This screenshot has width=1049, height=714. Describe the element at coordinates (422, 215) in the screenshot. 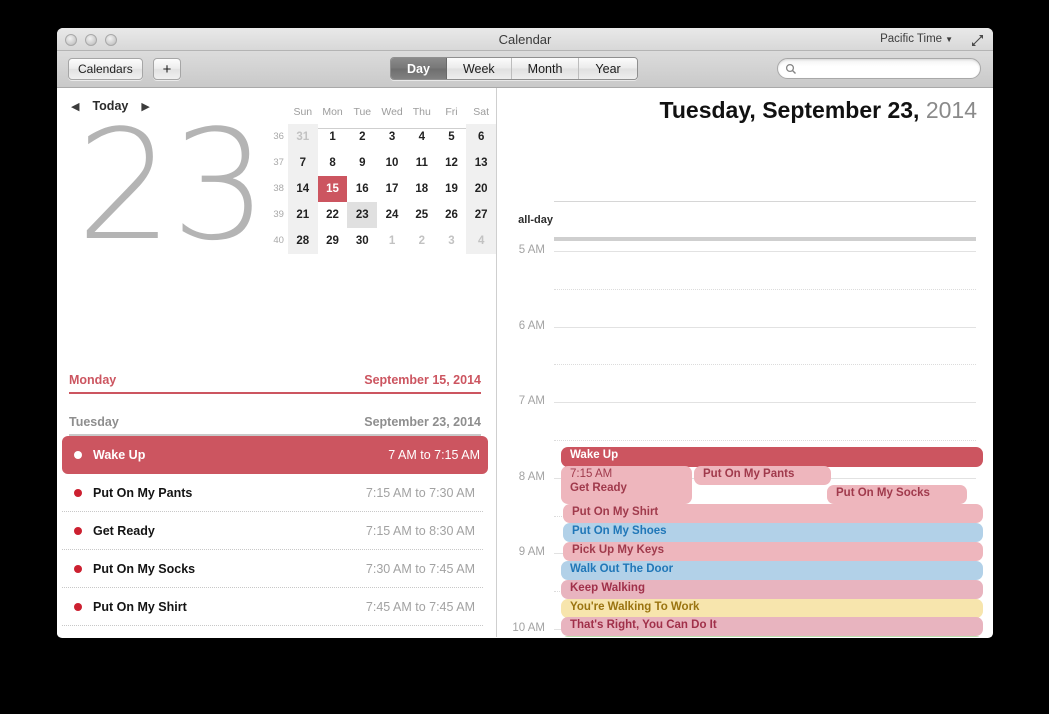

I see `minical-day-cell: 25` at that location.